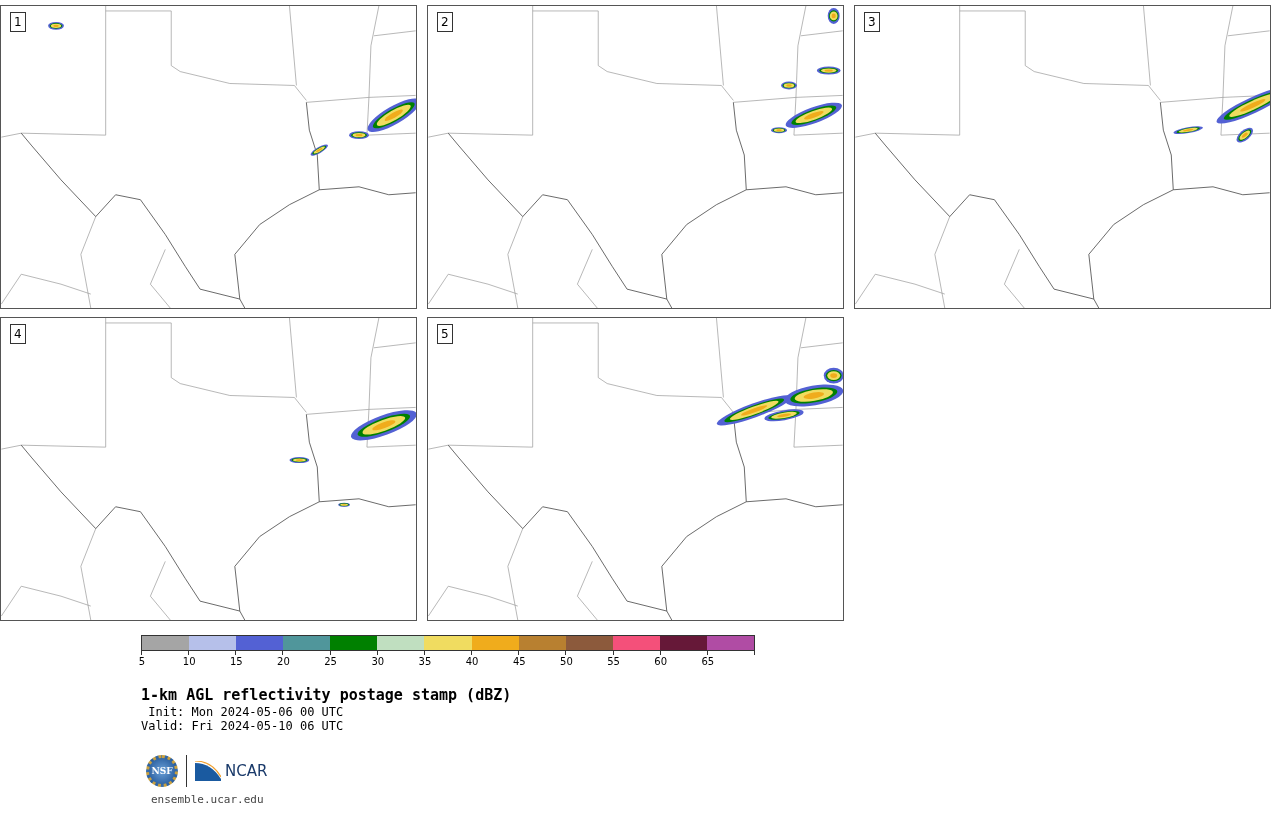  What do you see at coordinates (18, 334) in the screenshot?
I see `panel-number: 4` at bounding box center [18, 334].